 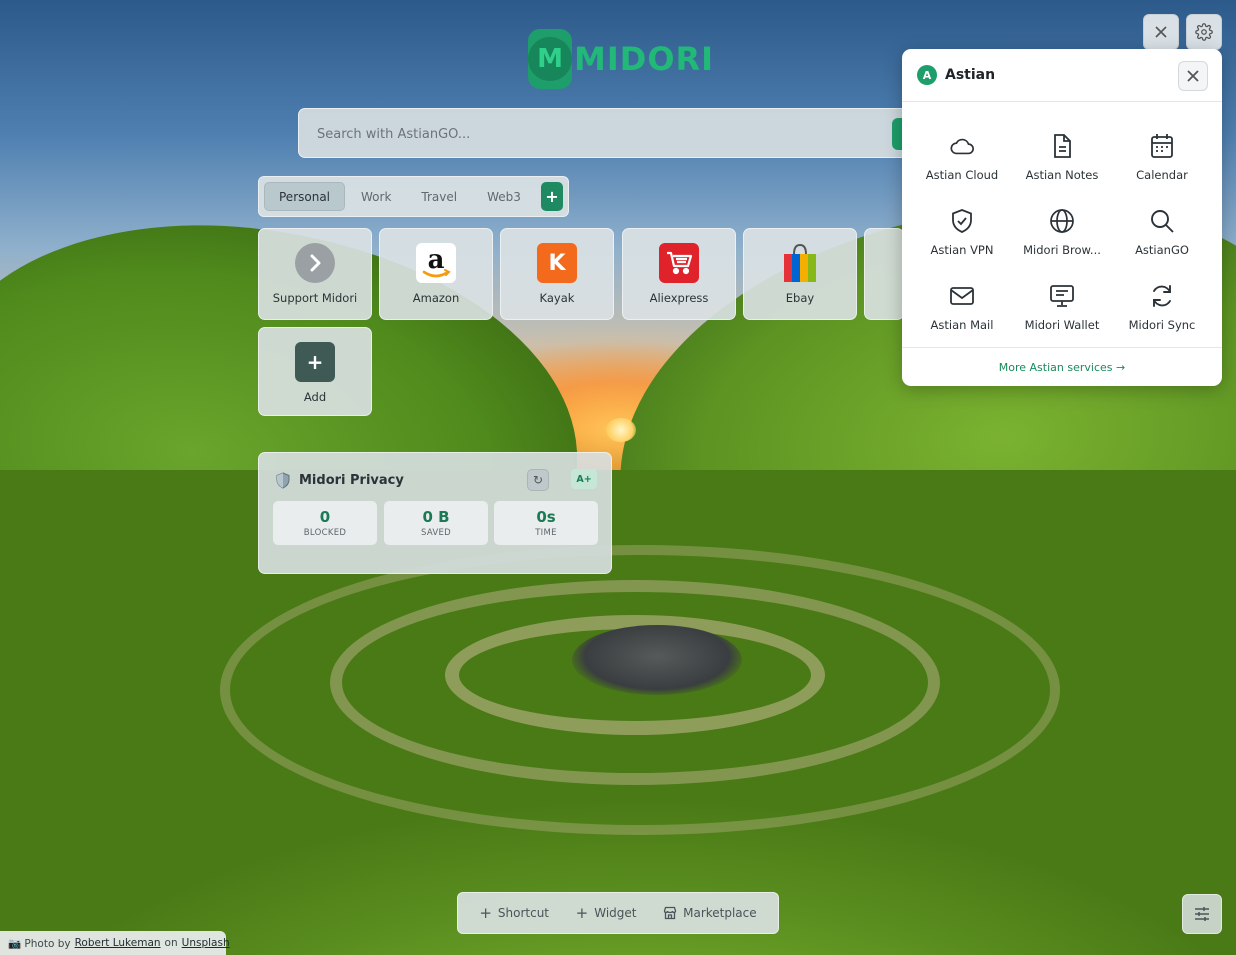 I want to click on stat-value: 0 B, so click(x=436, y=517).